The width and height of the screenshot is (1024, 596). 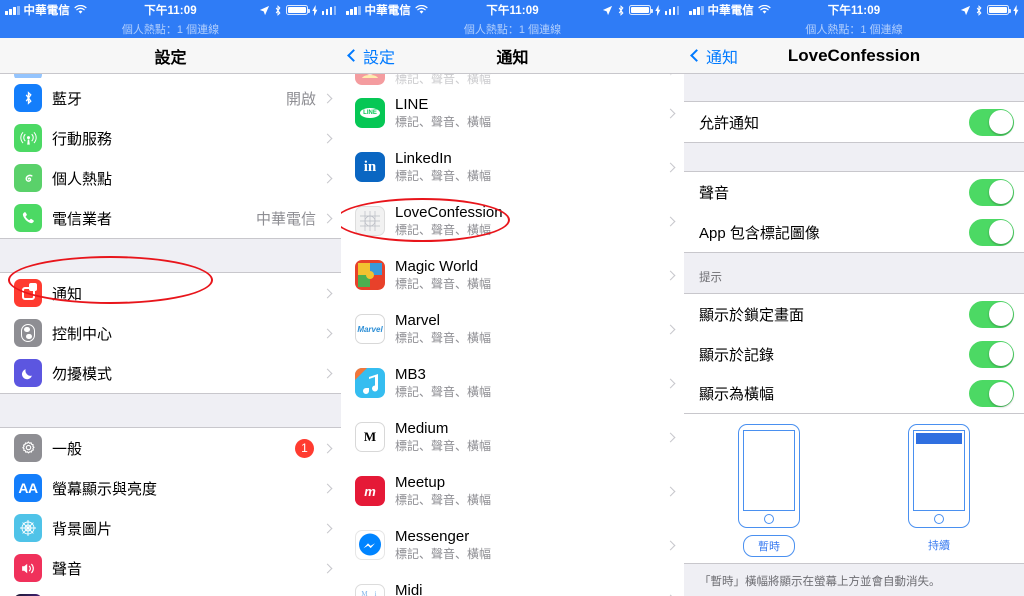 What do you see at coordinates (512, 113) in the screenshot?
I see `app-row-line: LINE LINE 標記、聲音、橫幅` at bounding box center [512, 113].